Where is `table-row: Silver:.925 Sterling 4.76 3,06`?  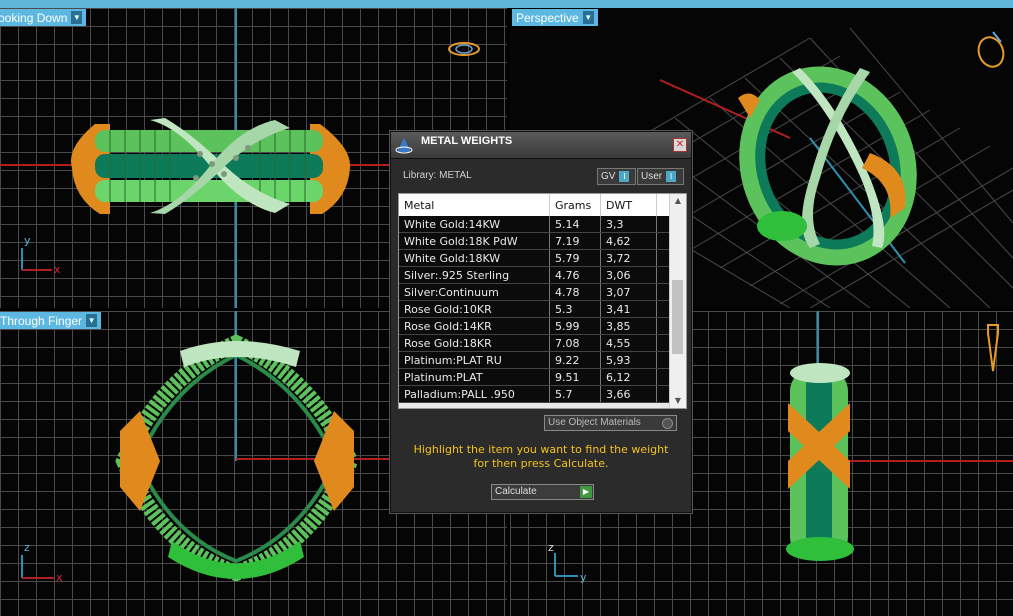
table-row: Silver:.925 Sterling 4.76 3,06 is located at coordinates (537, 275).